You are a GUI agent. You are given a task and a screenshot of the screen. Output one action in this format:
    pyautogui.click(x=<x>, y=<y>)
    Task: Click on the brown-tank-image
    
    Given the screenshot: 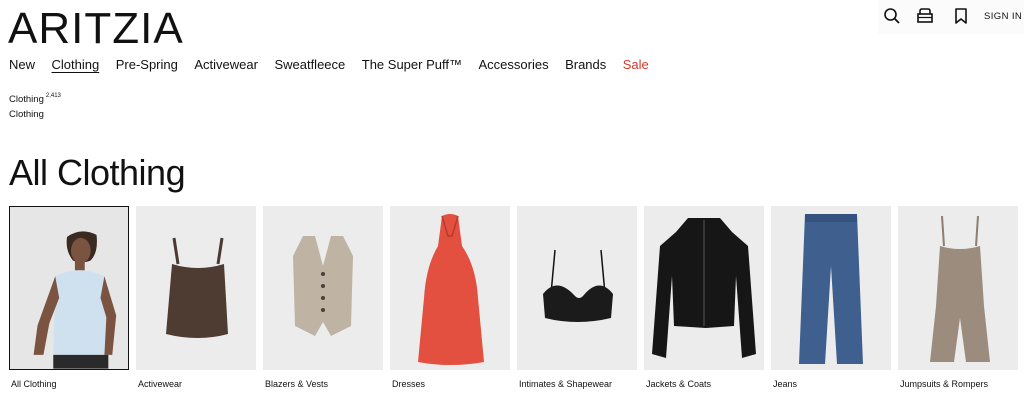 What is the action you would take?
    pyautogui.click(x=196, y=288)
    